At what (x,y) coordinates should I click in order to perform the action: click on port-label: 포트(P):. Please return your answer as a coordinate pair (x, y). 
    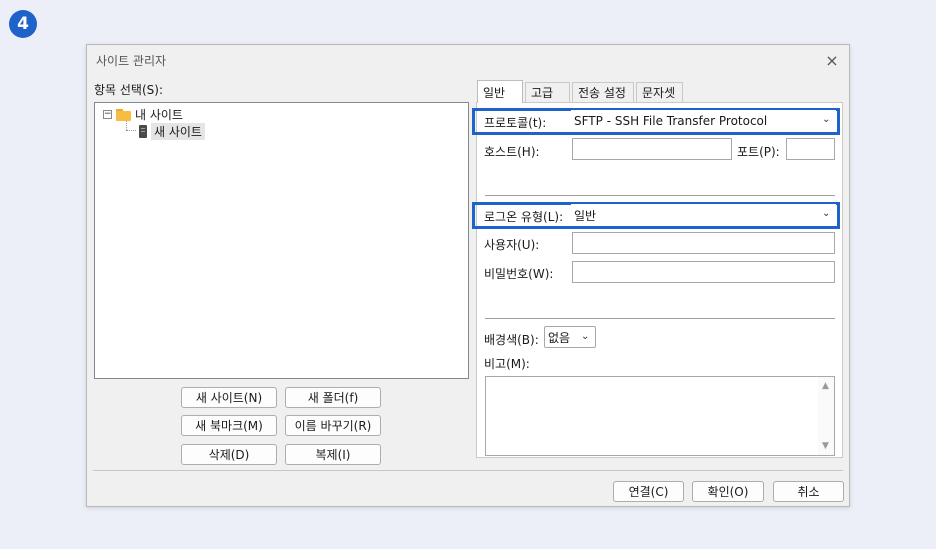
    Looking at the image, I should click on (758, 152).